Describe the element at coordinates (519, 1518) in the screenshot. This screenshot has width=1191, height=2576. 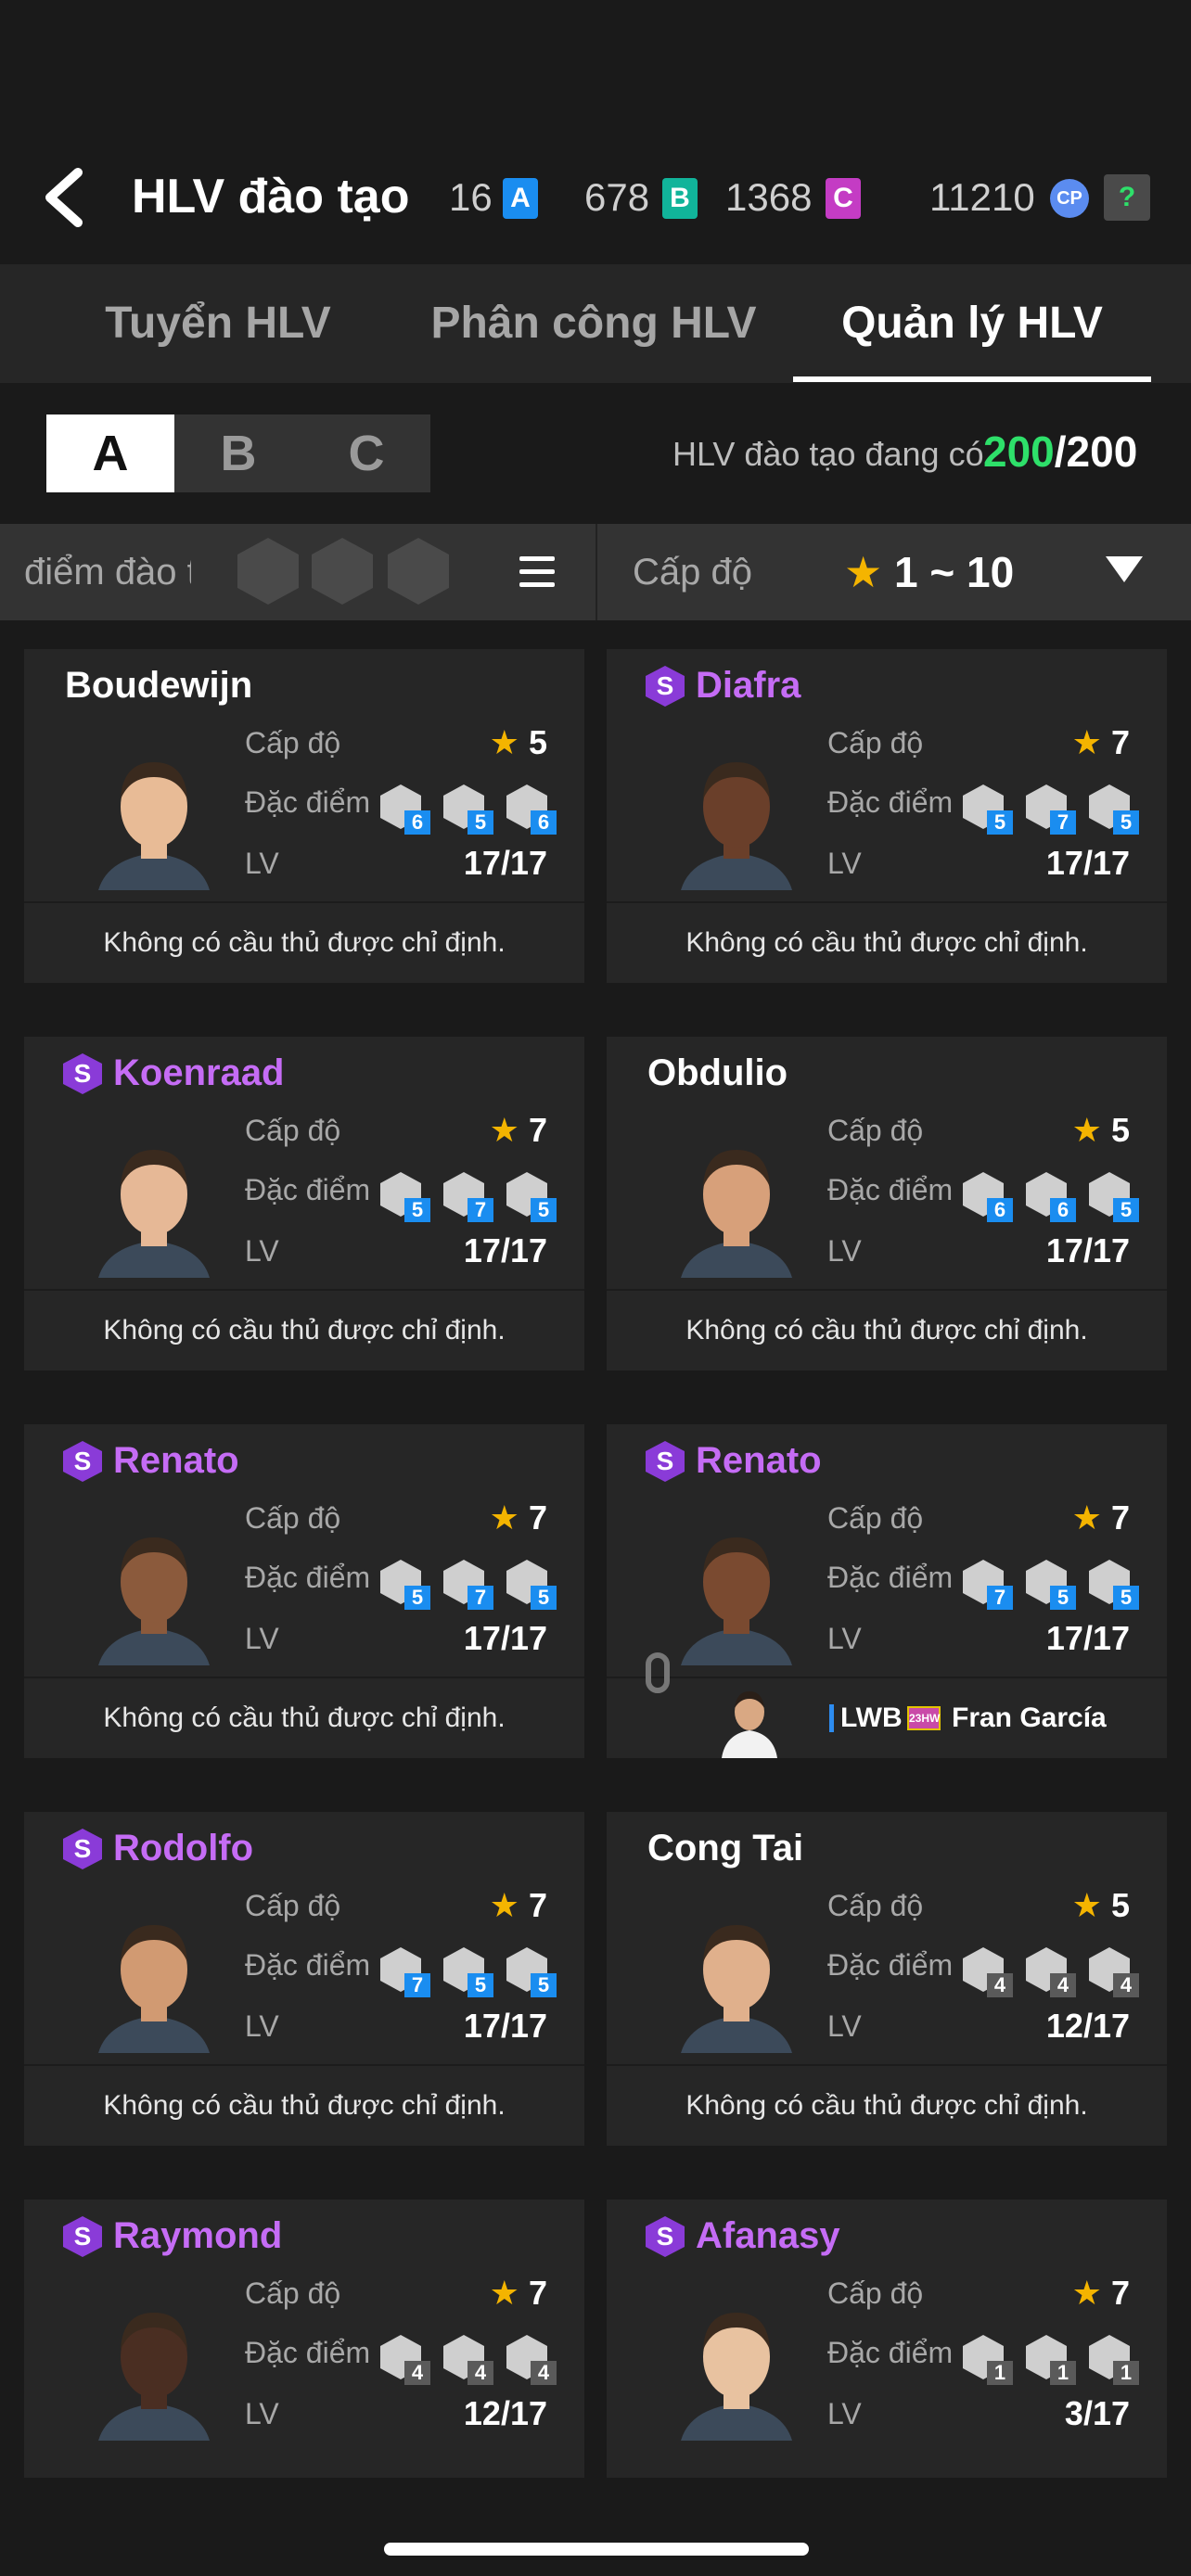
I see `level-stars: ★ 7` at that location.